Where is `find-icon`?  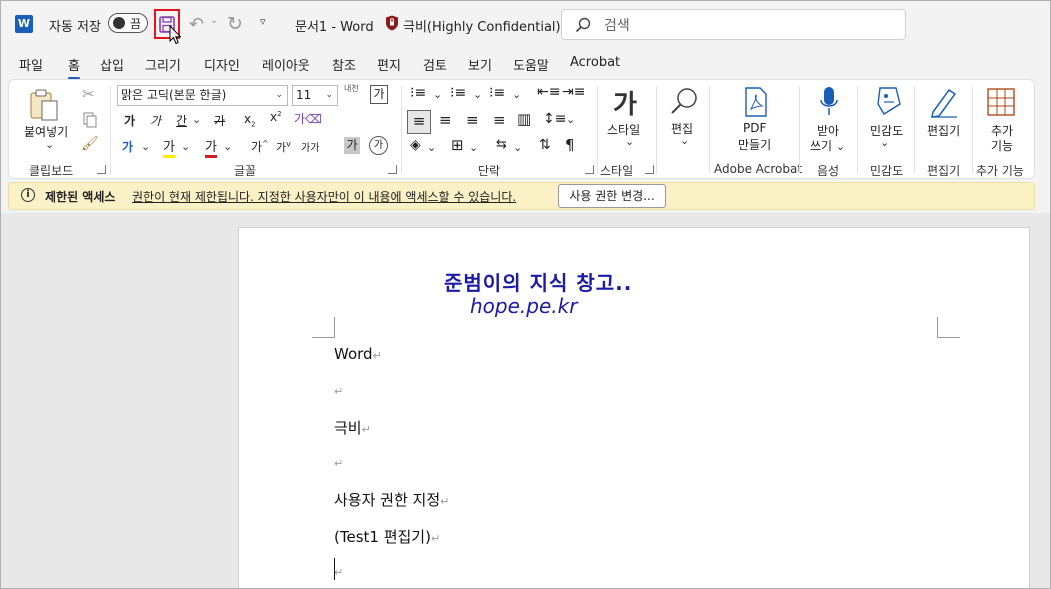
find-icon is located at coordinates (685, 101).